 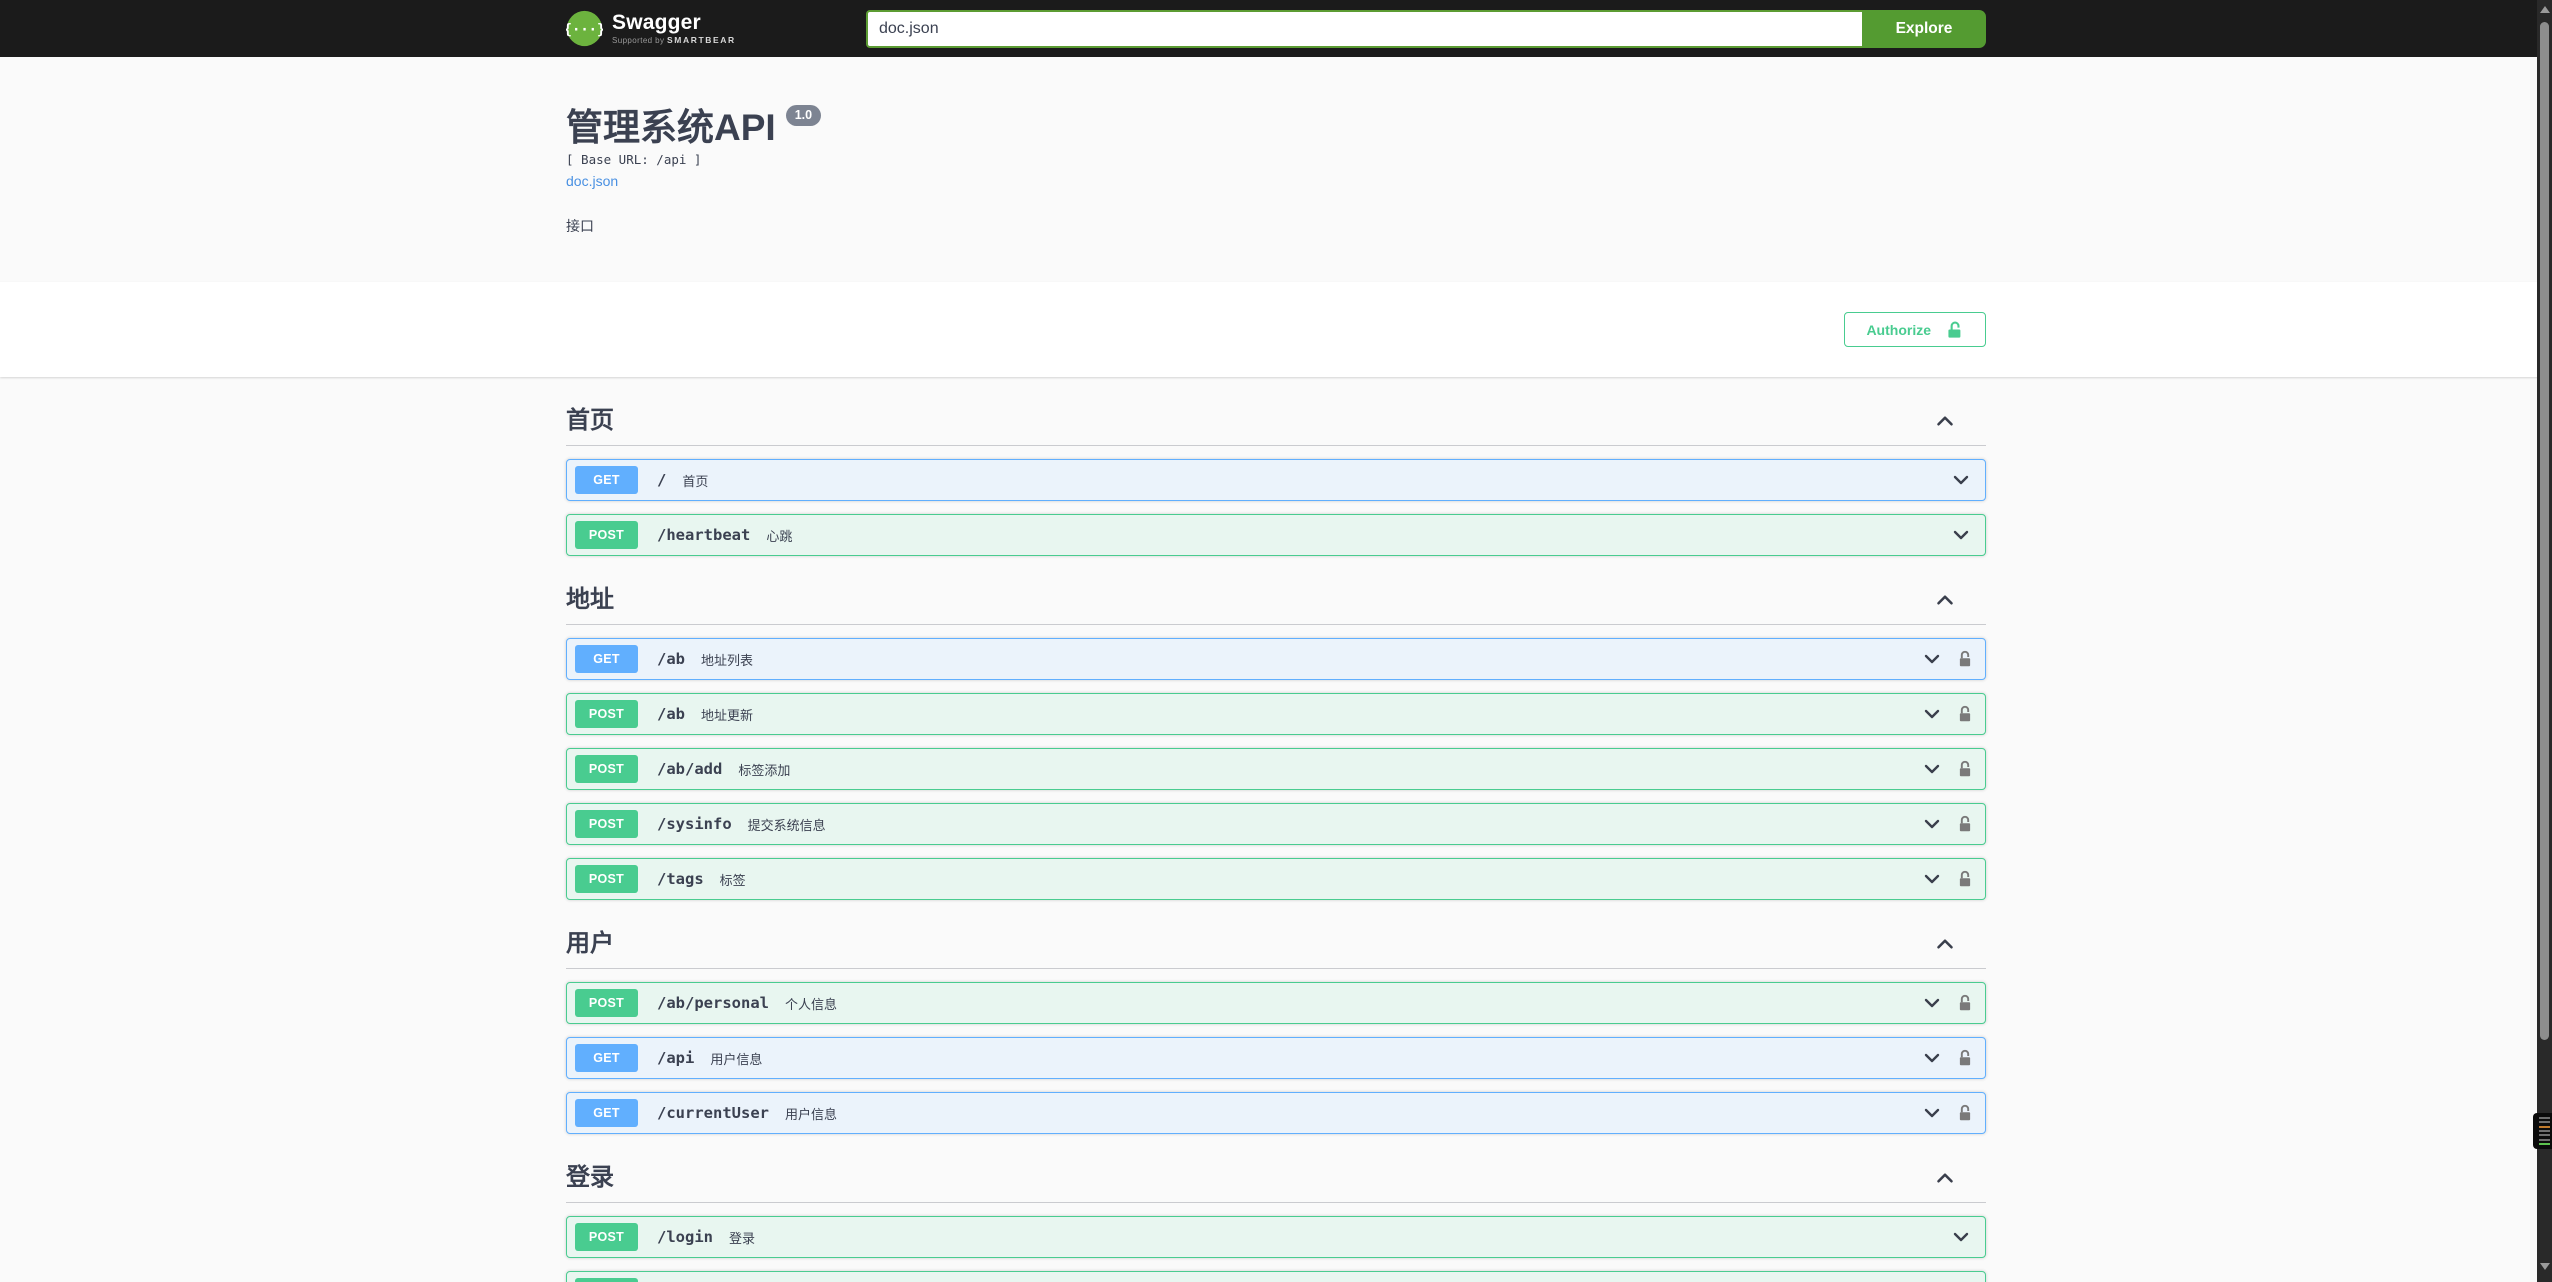 What do you see at coordinates (1276, 879) in the screenshot?
I see `opblock-post-tags: POST /tags 标签` at bounding box center [1276, 879].